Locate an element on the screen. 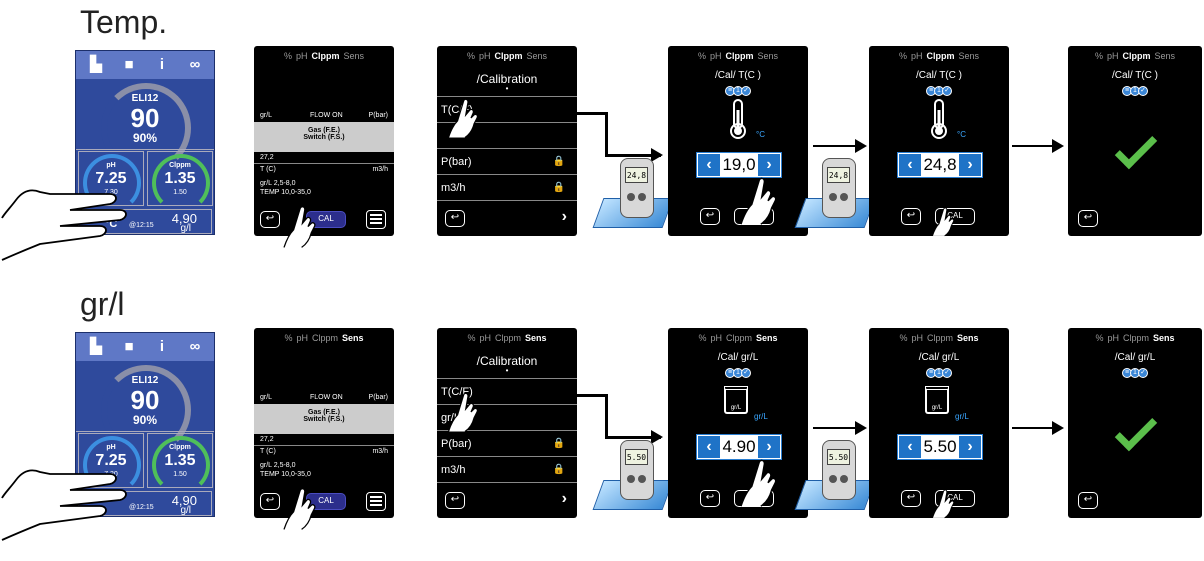 Image resolution: width=1204 pixels, height=561 pixels. device-screen: 24,8 is located at coordinates (838, 175).